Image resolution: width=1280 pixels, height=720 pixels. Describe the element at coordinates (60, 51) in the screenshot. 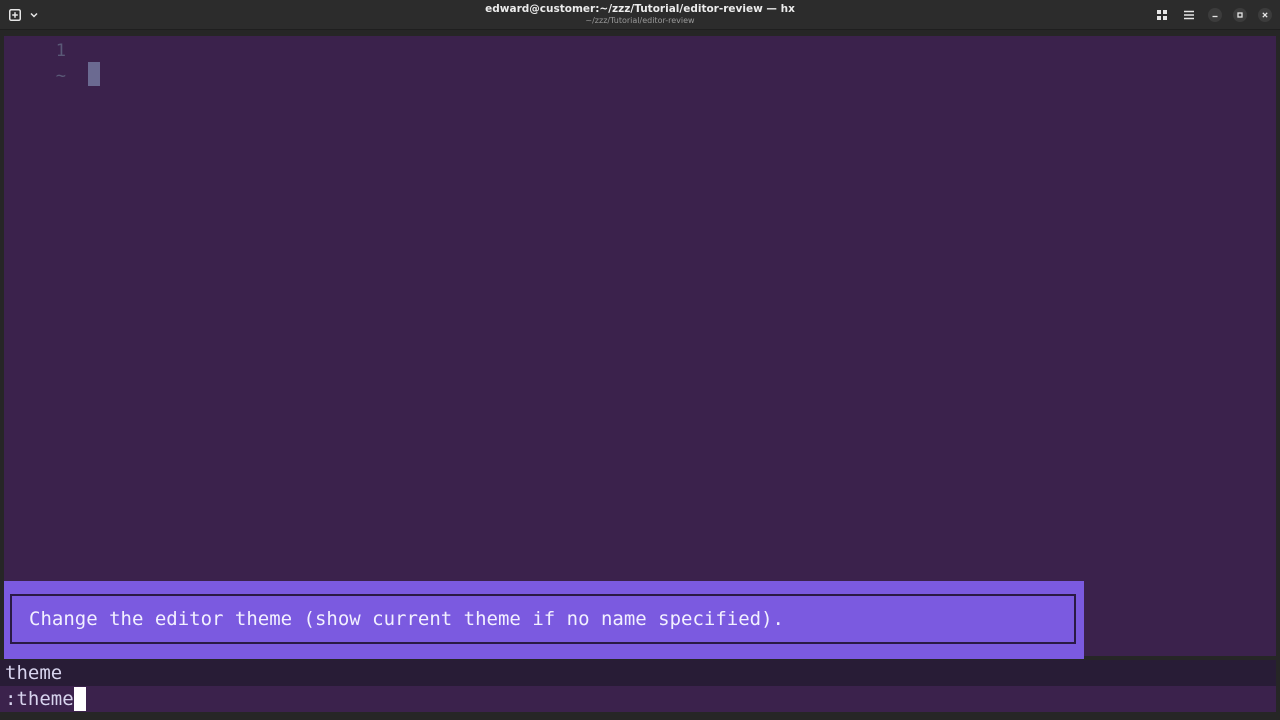

I see `line-number: 1` at that location.